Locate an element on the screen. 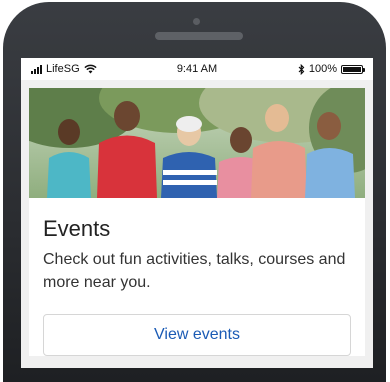 The width and height of the screenshot is (390, 382). battery-percent: 100% is located at coordinates (322, 69).